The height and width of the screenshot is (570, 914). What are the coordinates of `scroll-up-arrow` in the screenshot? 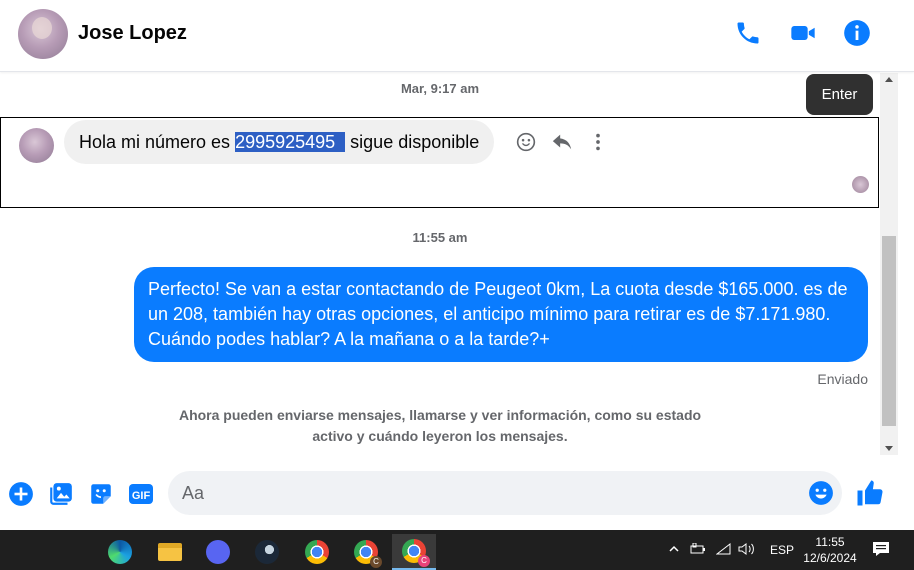 It's located at (889, 79).